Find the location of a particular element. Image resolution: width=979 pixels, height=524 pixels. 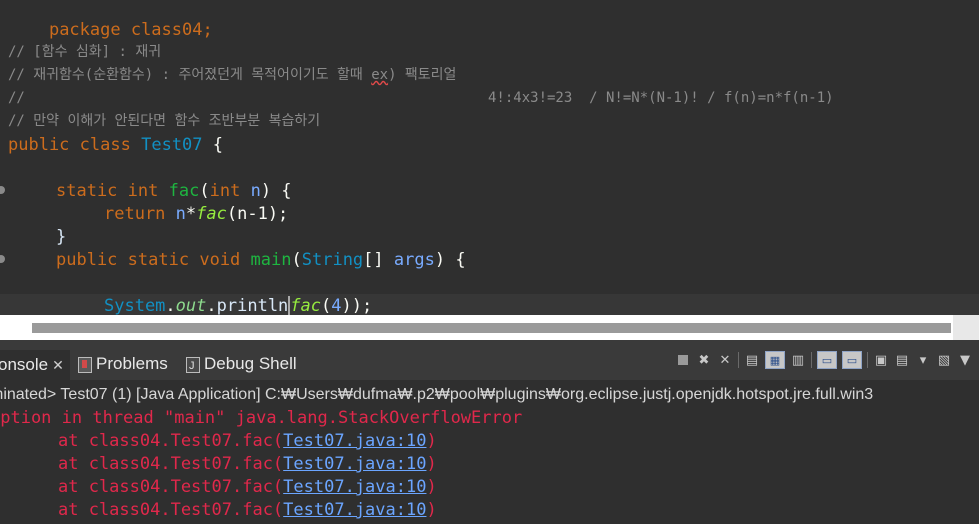

comment-line-4: // 만약 이해가 안된다면 함수 조반부분 복습하기 is located at coordinates (164, 121).